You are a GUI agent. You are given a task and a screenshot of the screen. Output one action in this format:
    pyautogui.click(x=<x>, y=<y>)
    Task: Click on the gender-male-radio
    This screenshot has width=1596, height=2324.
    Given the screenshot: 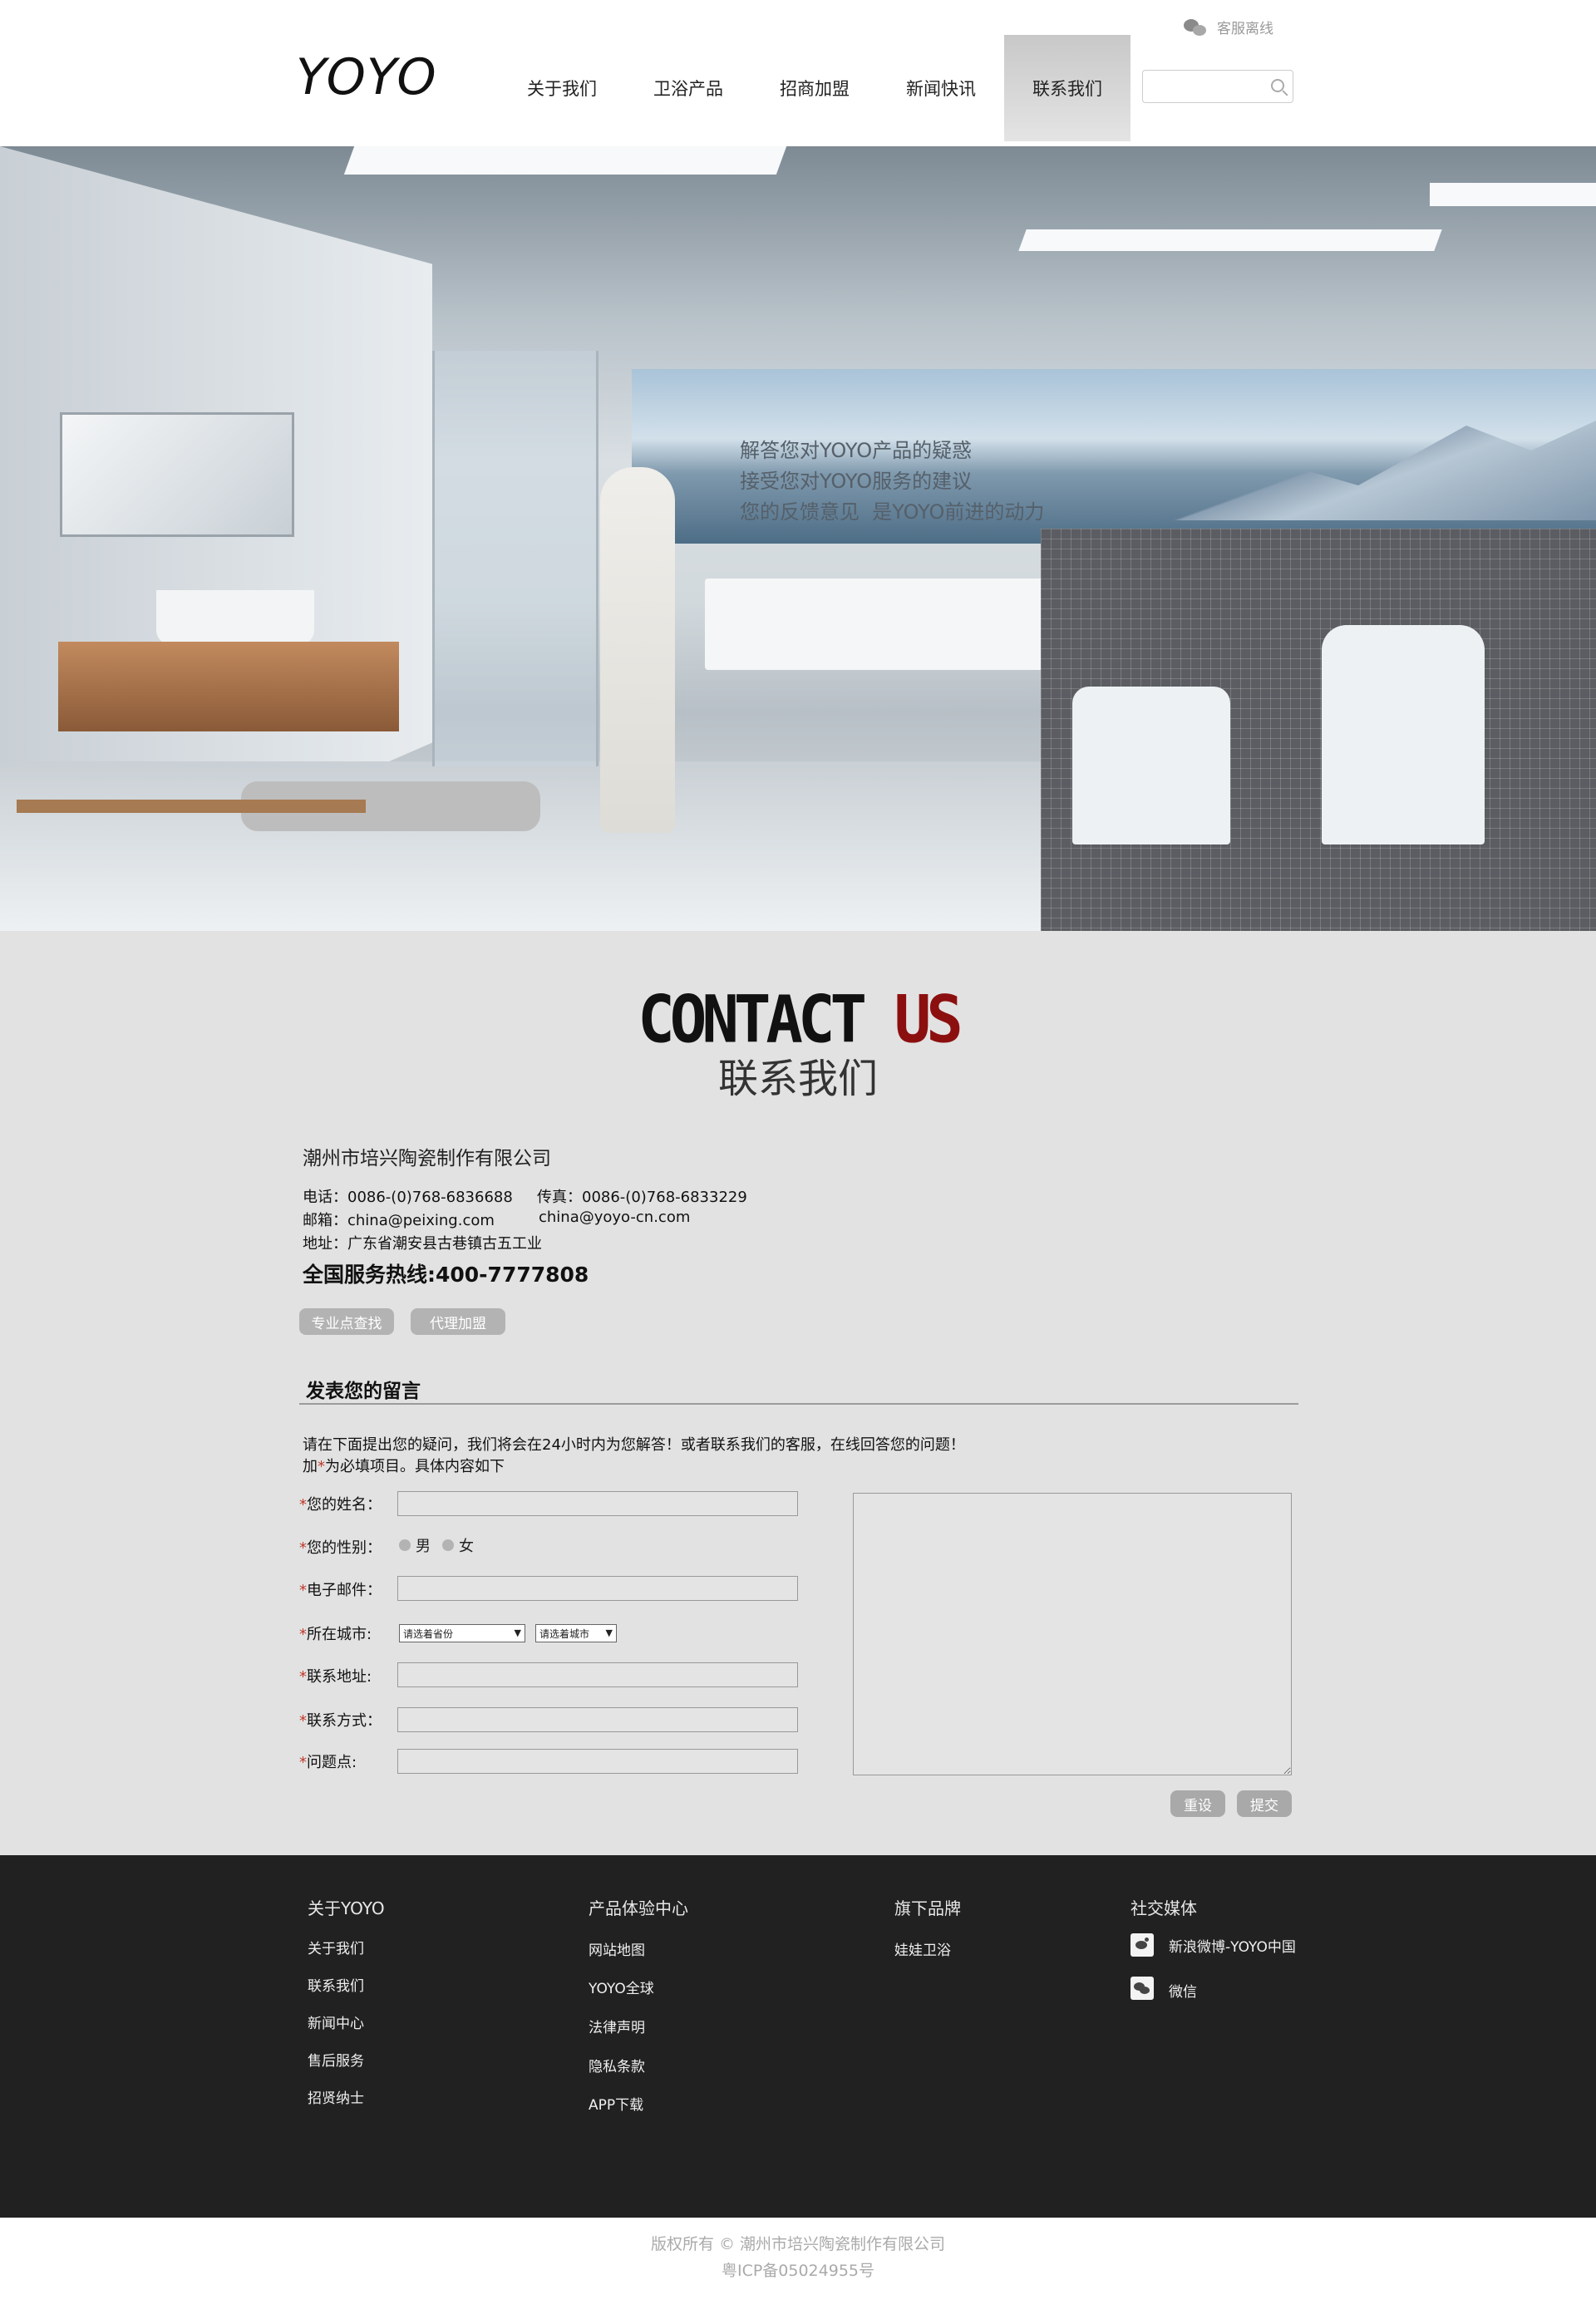 What is the action you would take?
    pyautogui.click(x=405, y=1545)
    